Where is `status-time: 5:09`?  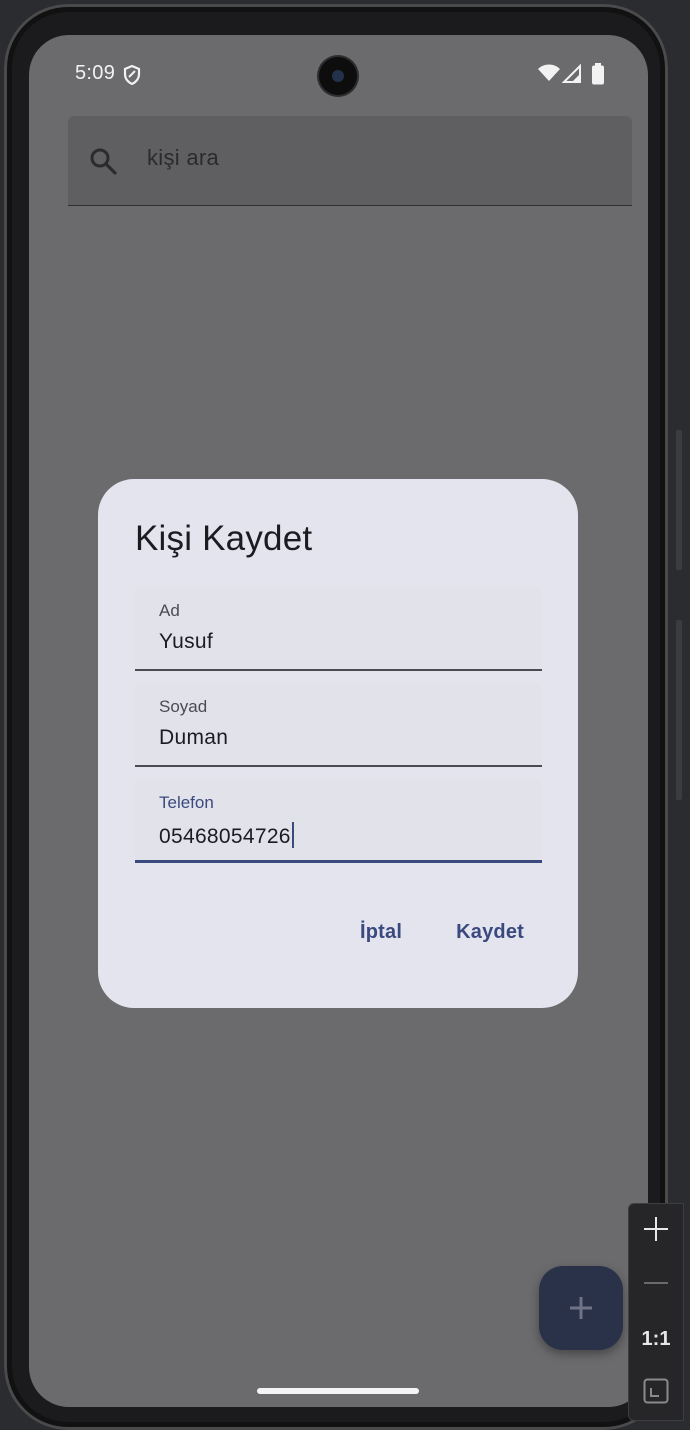
status-time: 5:09 is located at coordinates (95, 73).